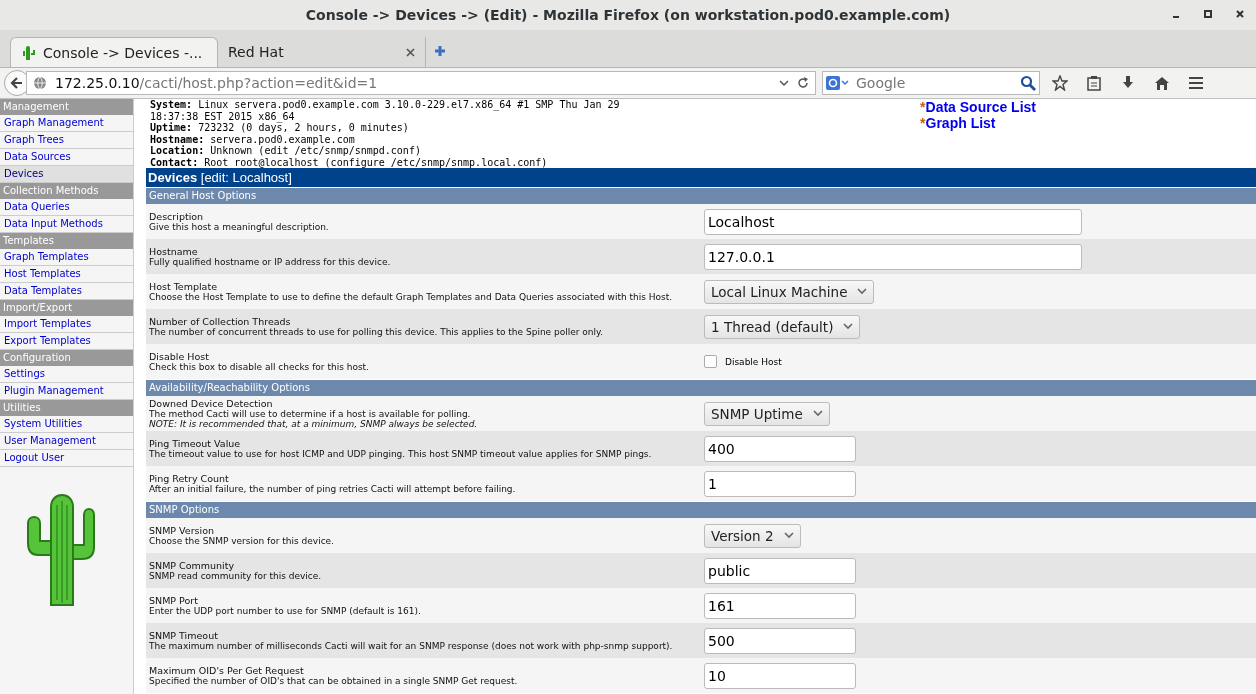 This screenshot has width=1256, height=694. I want to click on field-label: Maximum OID's Per Get Request, so click(227, 670).